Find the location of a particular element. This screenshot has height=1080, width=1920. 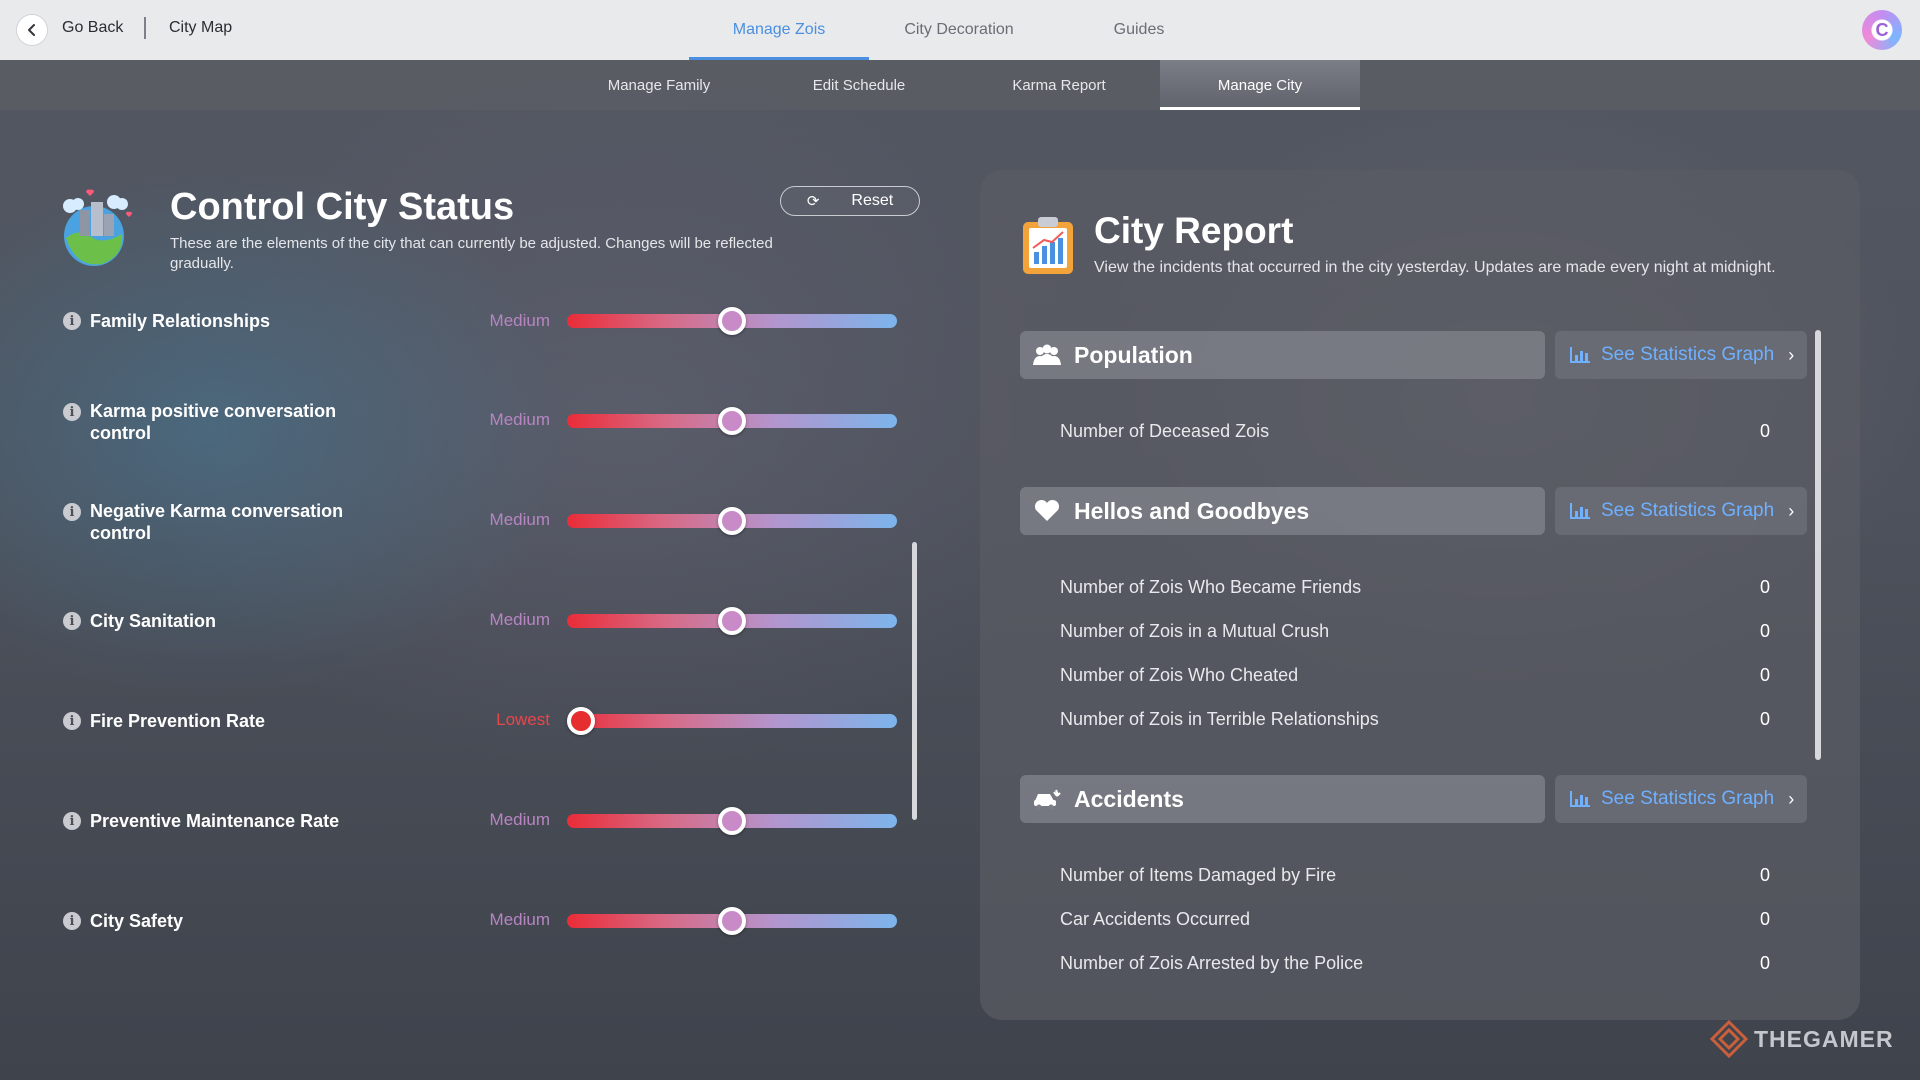

avatar-letter: C is located at coordinates (1882, 29).